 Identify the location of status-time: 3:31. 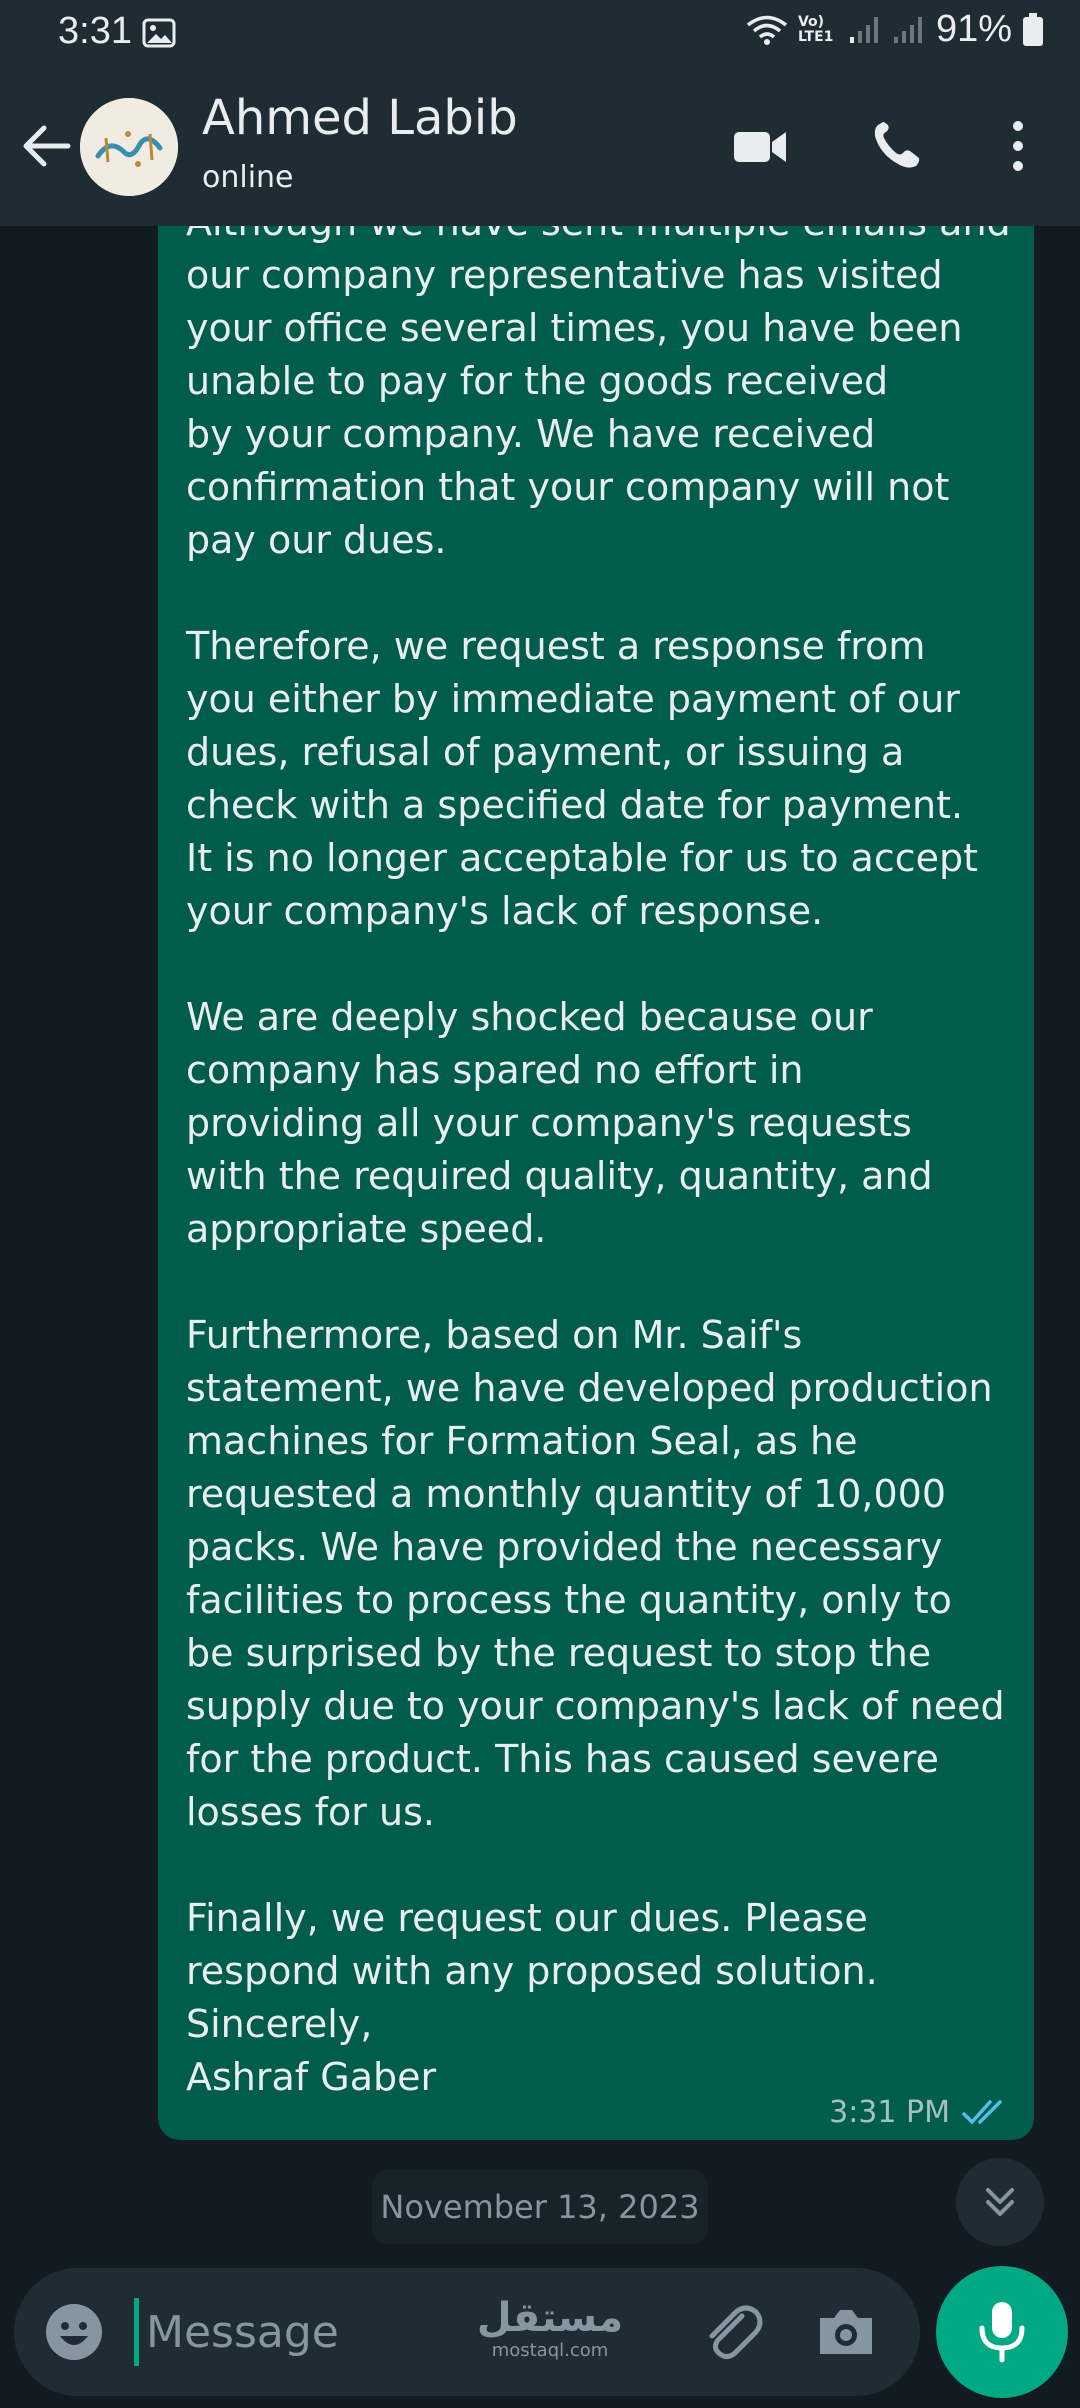
(95, 31).